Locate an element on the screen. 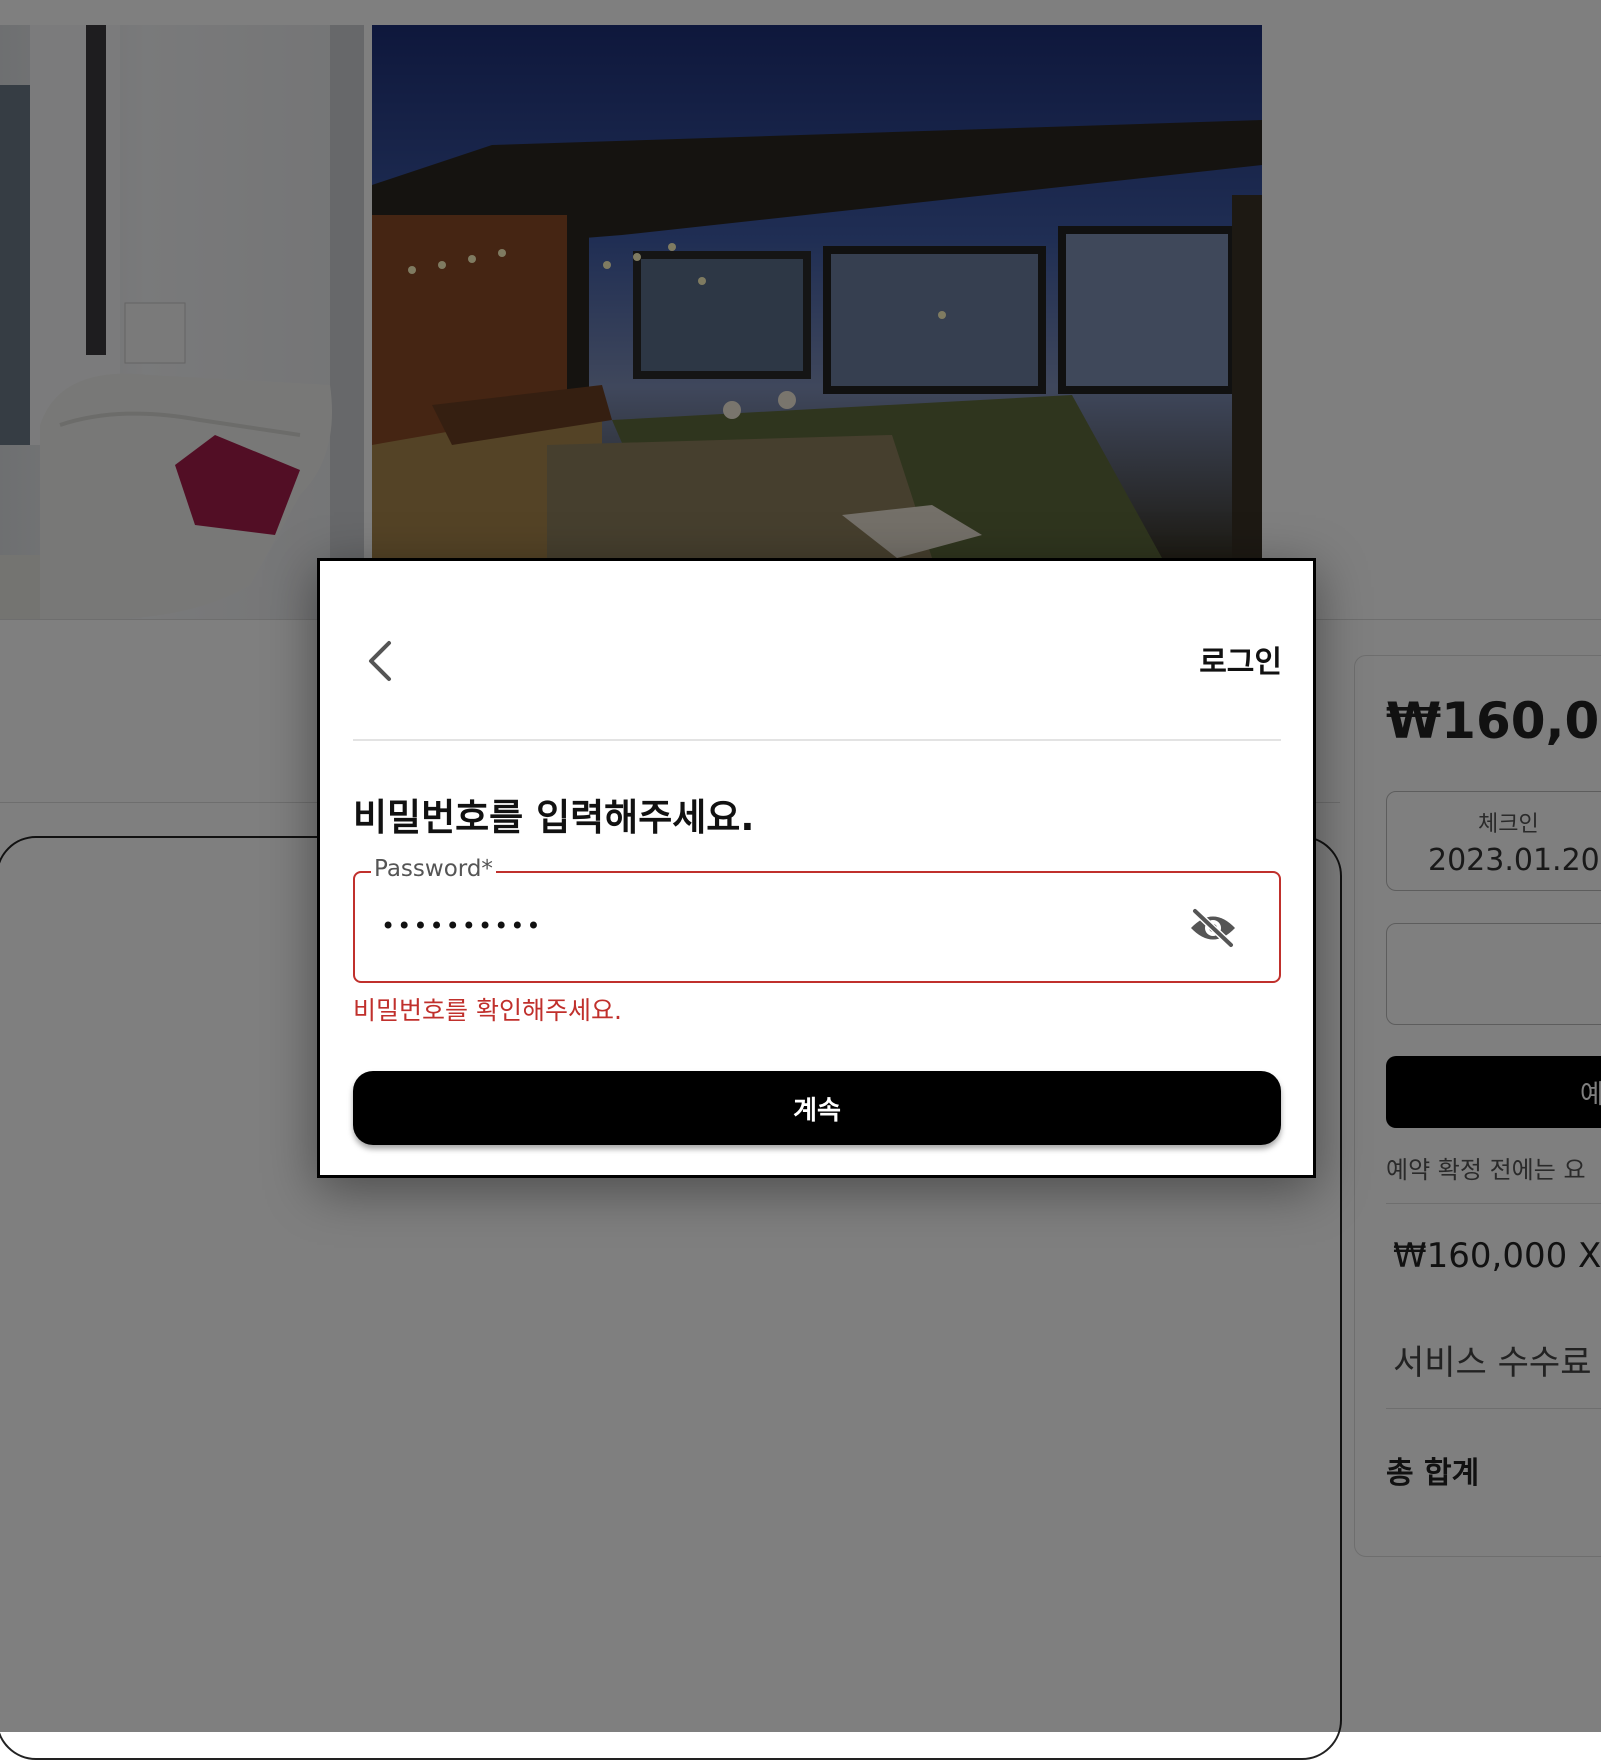 The width and height of the screenshot is (1601, 1760). password-visibility-toggle is located at coordinates (1213, 928).